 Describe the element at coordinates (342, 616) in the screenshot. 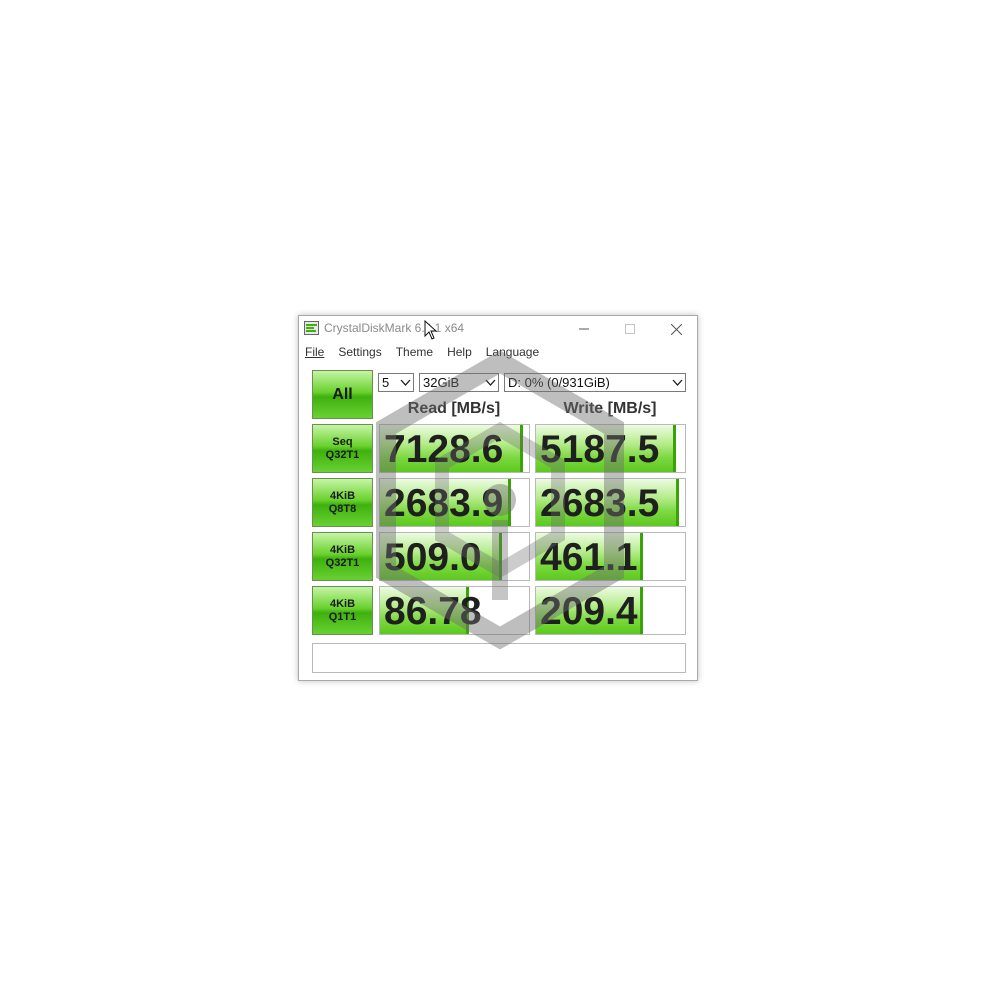

I see `test-label-line2: Q1T1` at that location.